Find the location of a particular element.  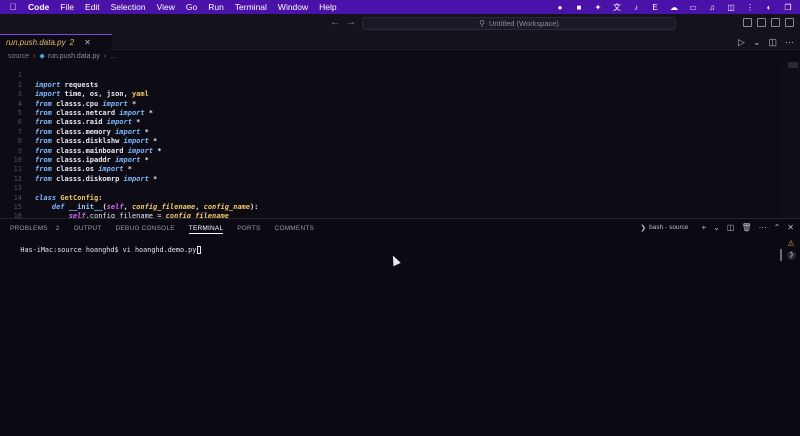

menu-app-name: Code is located at coordinates (38, 7).